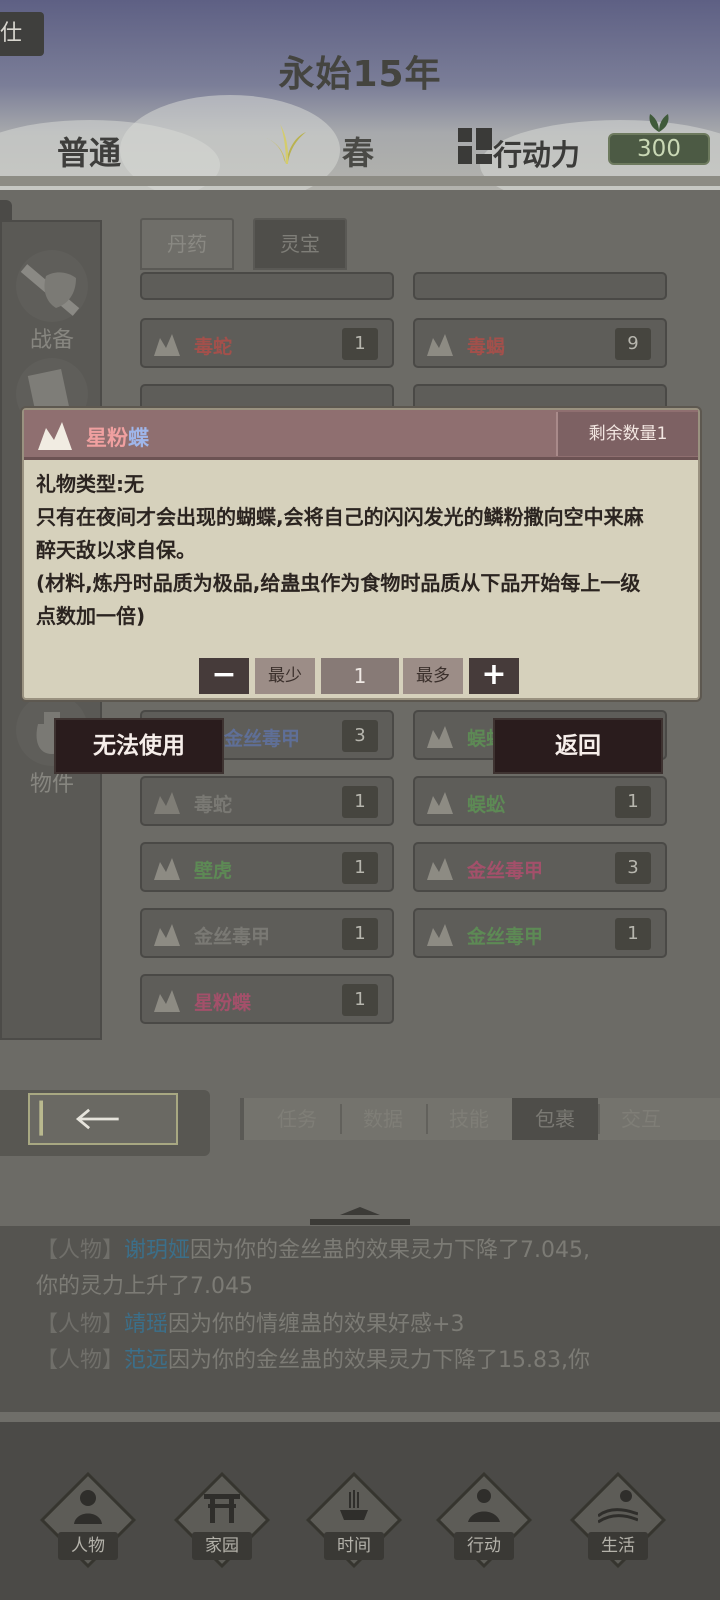 Image resolution: width=720 pixels, height=1600 pixels. Describe the element at coordinates (486, 805) in the screenshot. I see `item-name: 蜈蚣` at that location.